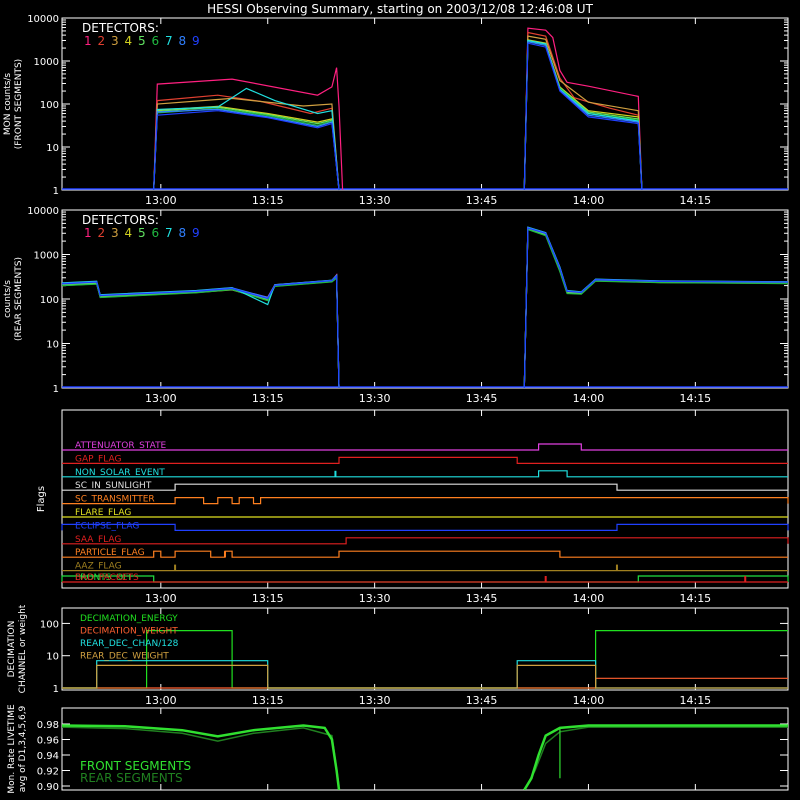  I want to click on front-ylabel-0: MON counts/s, so click(8, 104).